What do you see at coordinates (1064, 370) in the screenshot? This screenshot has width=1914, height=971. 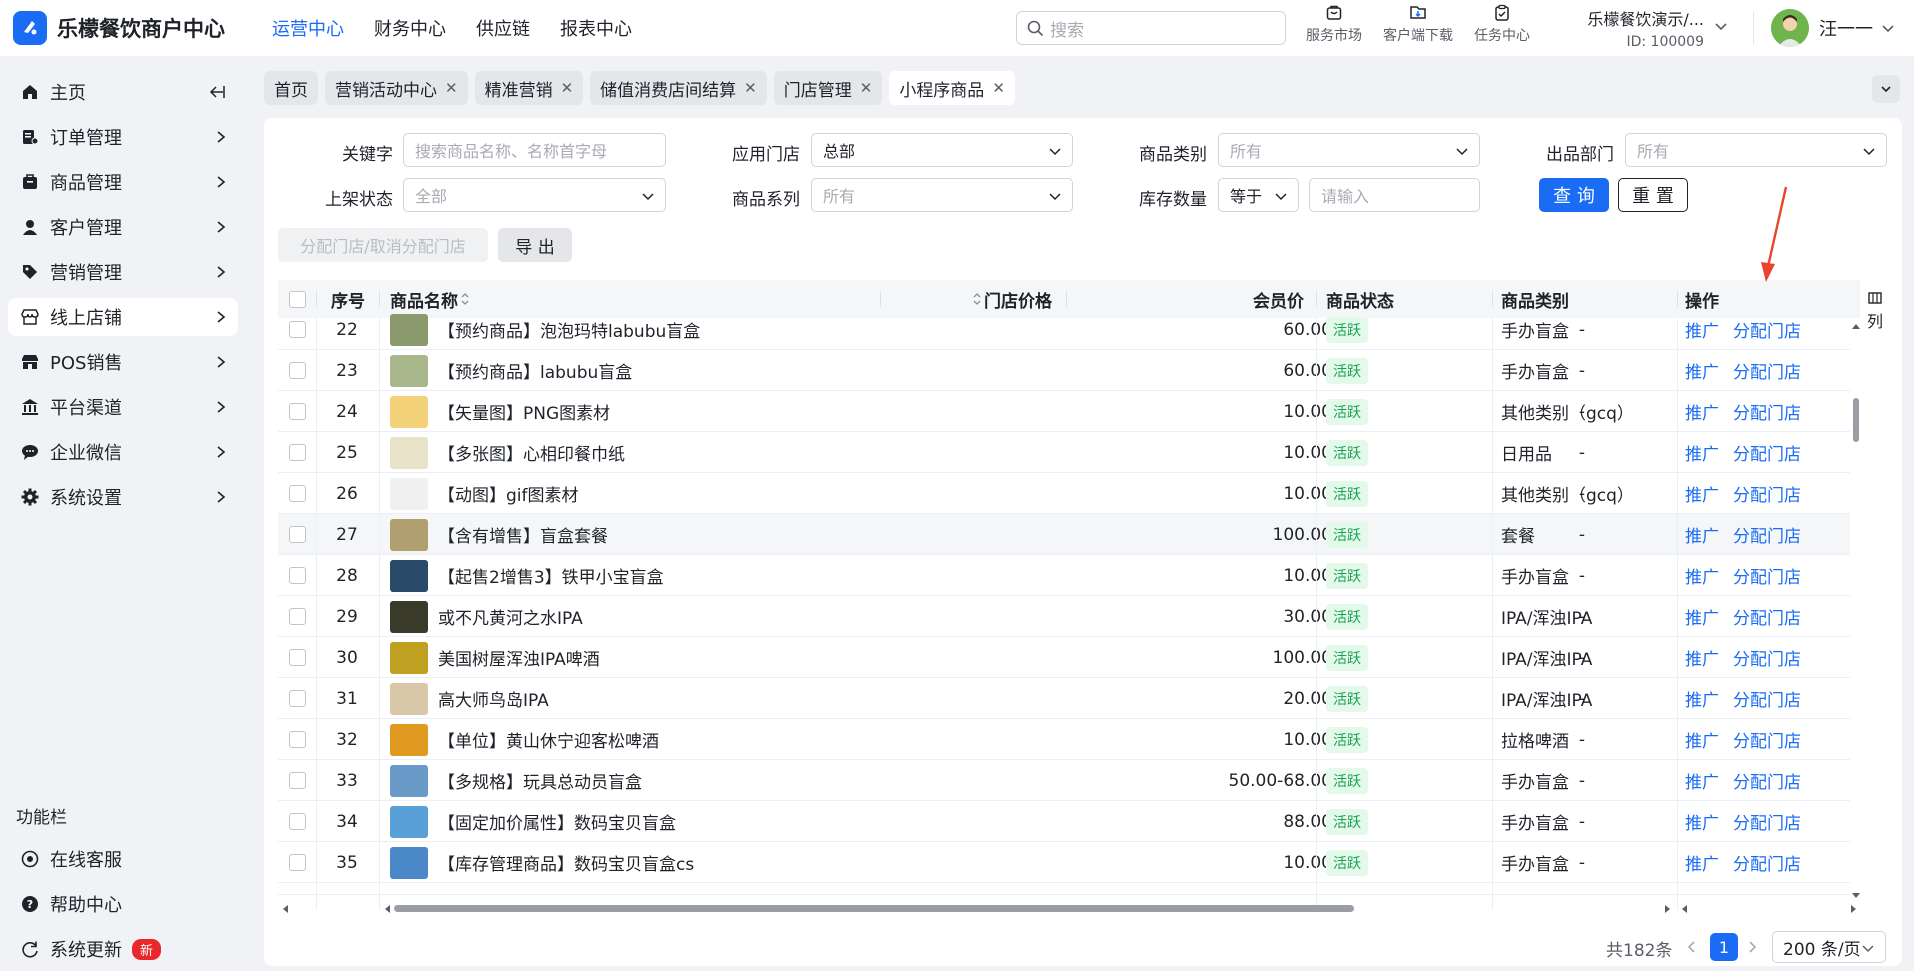 I see `table-row: 23 【预约商品】labubu盲盒 60.00- 活跃 手办盲盒 推广 分配门店` at bounding box center [1064, 370].